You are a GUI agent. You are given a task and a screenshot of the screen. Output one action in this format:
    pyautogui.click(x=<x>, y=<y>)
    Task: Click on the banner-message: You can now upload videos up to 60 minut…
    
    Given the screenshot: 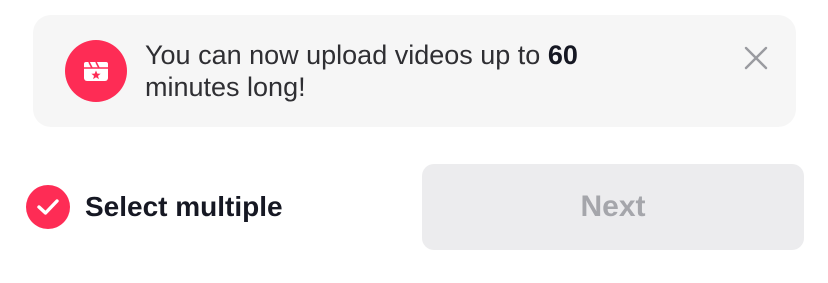 What is the action you would take?
    pyautogui.click(x=405, y=71)
    